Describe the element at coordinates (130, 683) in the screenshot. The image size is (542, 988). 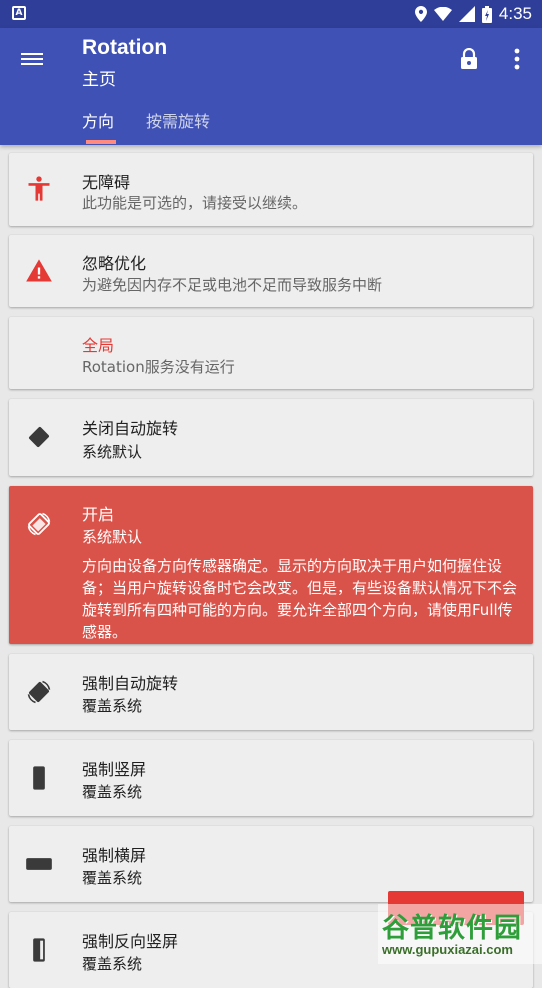
I see `card-title: 强制自动旋转` at that location.